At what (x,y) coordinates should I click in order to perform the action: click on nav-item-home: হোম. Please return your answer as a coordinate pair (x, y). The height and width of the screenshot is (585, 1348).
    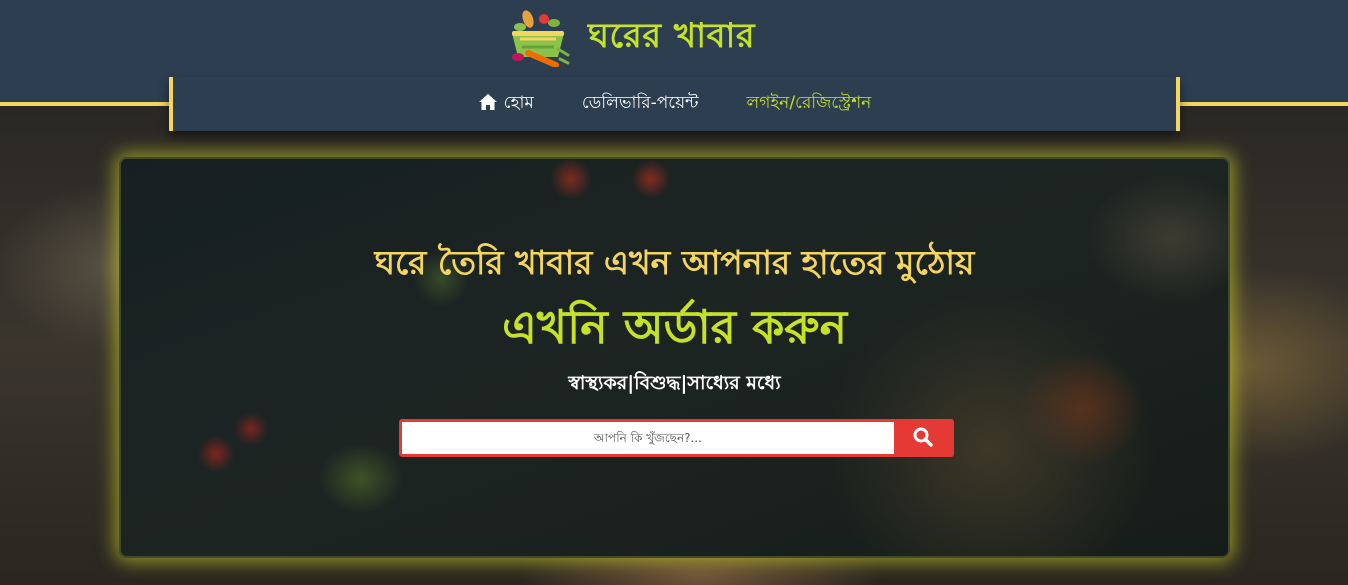
    Looking at the image, I should click on (506, 104).